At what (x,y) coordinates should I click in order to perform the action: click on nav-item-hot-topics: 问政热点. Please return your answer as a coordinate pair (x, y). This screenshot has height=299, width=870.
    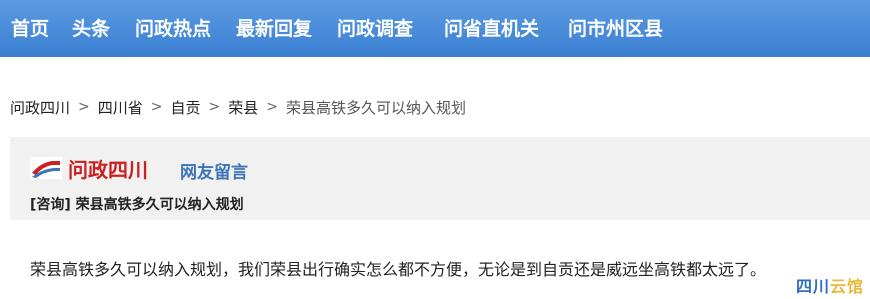
    Looking at the image, I should click on (173, 27).